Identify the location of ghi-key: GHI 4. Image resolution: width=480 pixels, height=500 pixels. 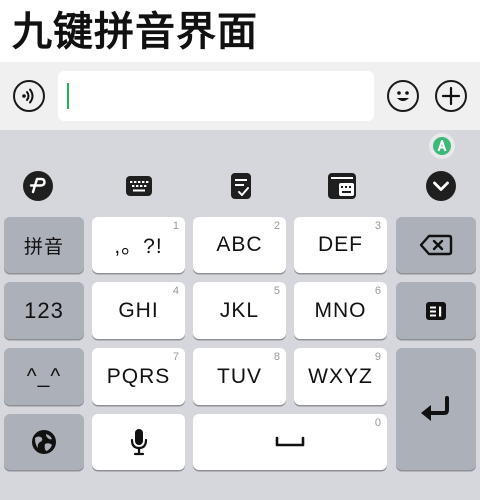
(138, 310).